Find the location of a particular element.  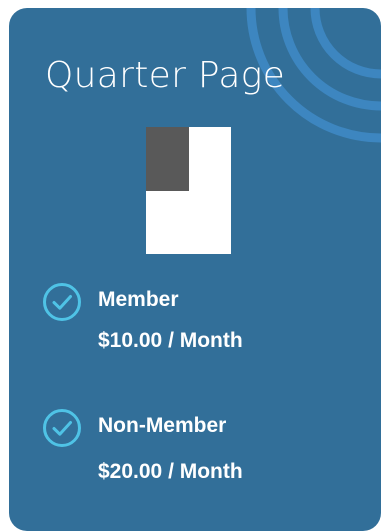

tier-price: $10.00 / Month is located at coordinates (170, 340).